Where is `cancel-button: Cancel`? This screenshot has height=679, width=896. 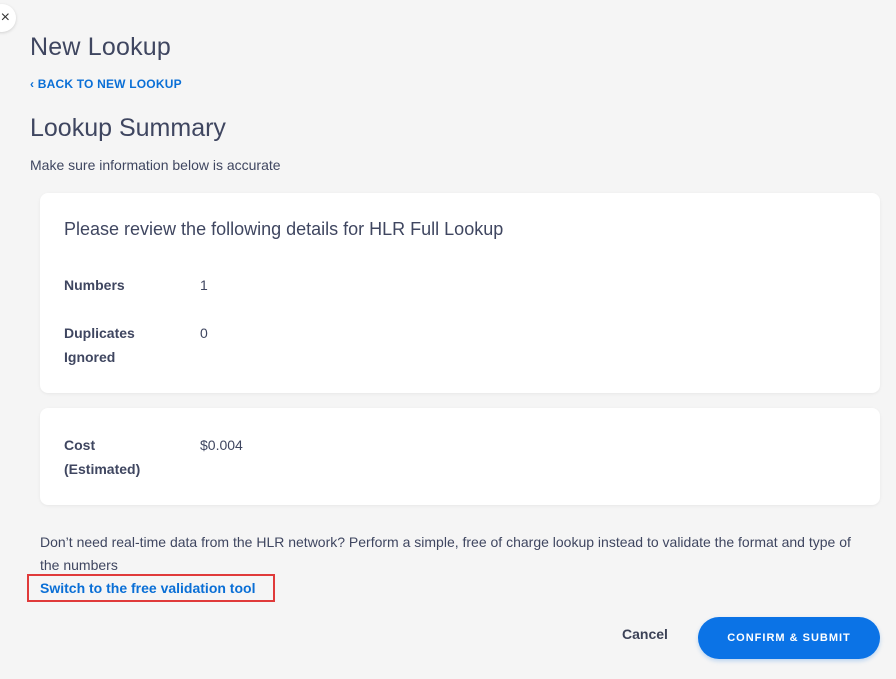
cancel-button: Cancel is located at coordinates (645, 634).